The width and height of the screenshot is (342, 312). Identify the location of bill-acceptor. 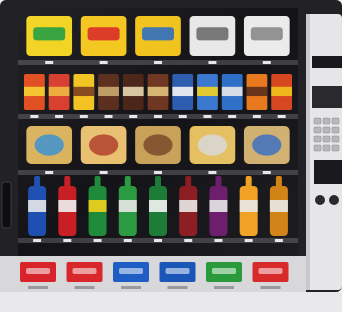
(327, 97).